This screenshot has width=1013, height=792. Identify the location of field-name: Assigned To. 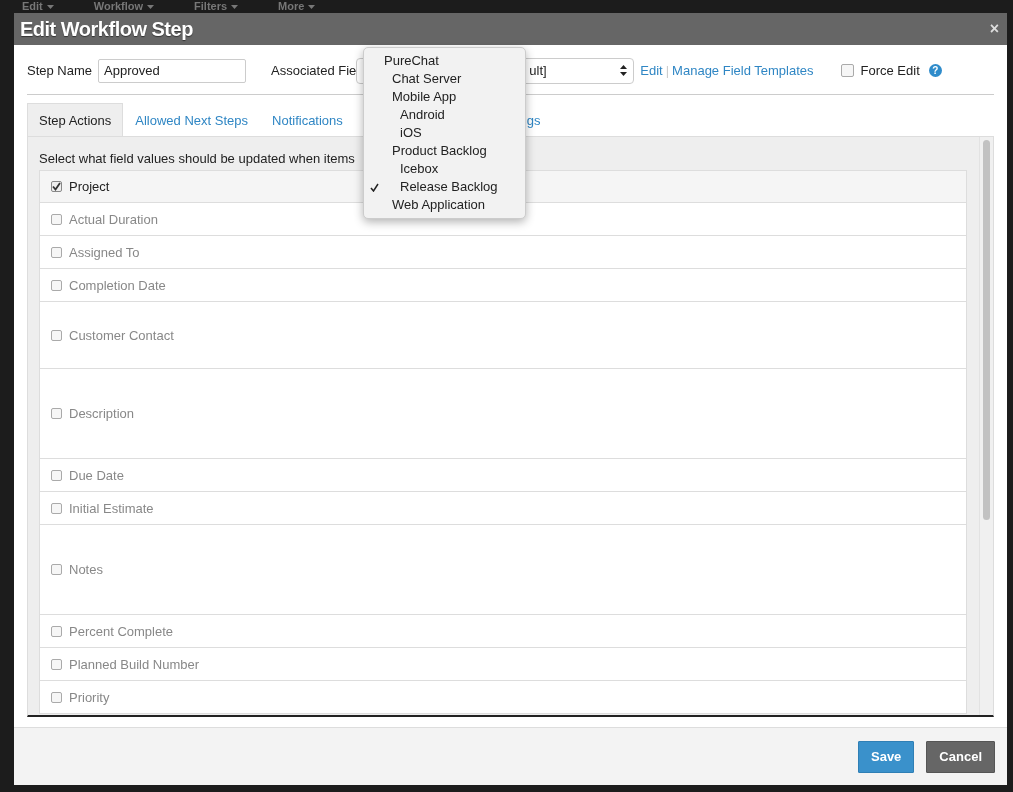
(104, 252).